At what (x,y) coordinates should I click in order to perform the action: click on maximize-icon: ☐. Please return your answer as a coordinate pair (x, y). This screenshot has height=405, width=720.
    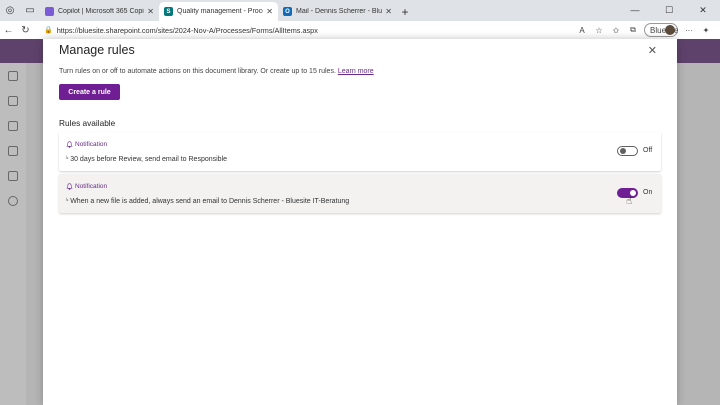
    Looking at the image, I should click on (669, 10).